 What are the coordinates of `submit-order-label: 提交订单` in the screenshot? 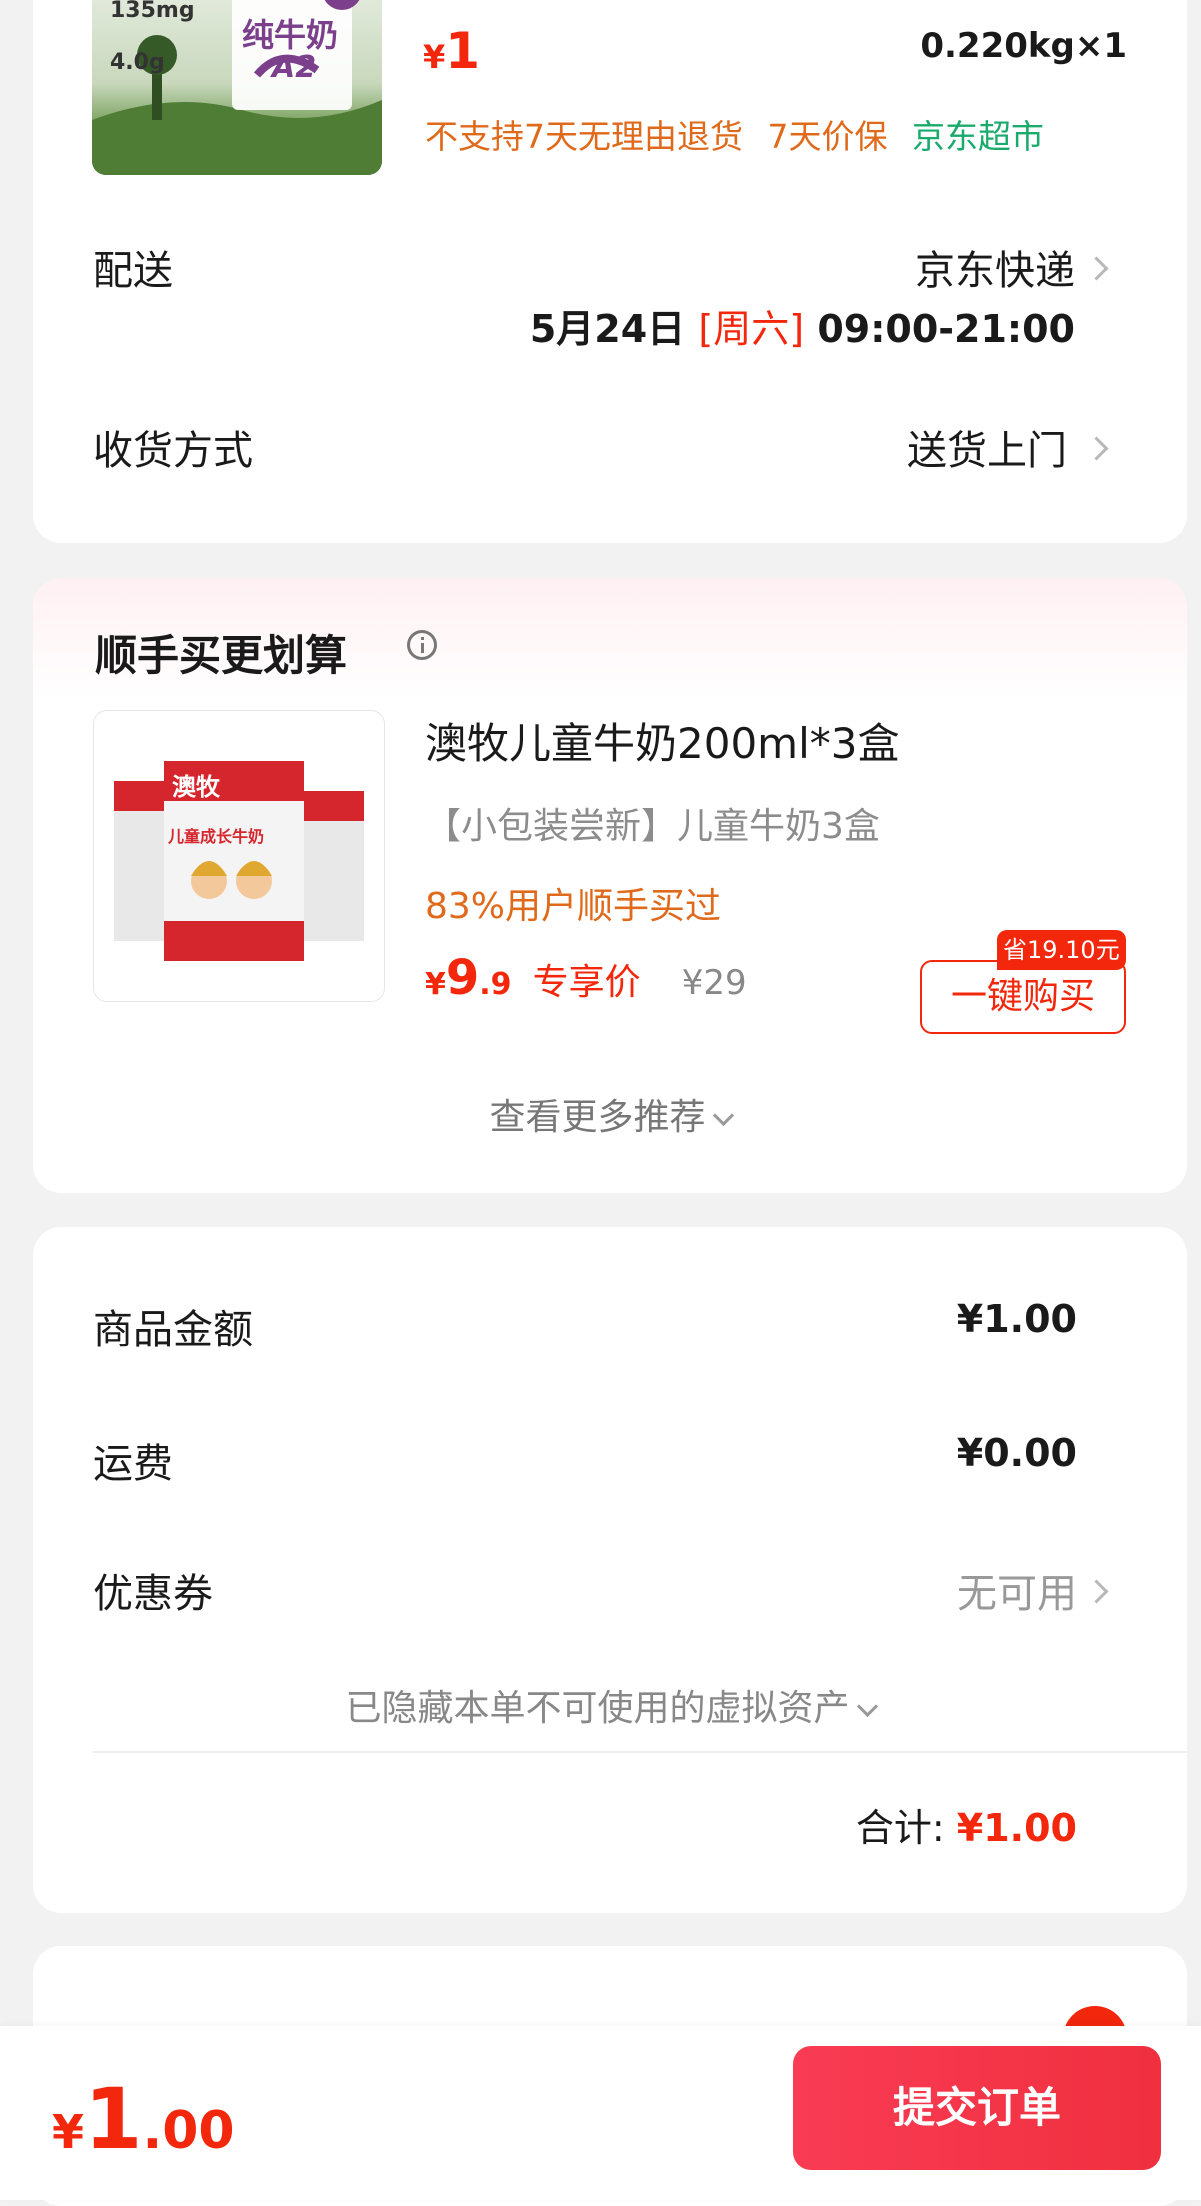 It's located at (976, 2107).